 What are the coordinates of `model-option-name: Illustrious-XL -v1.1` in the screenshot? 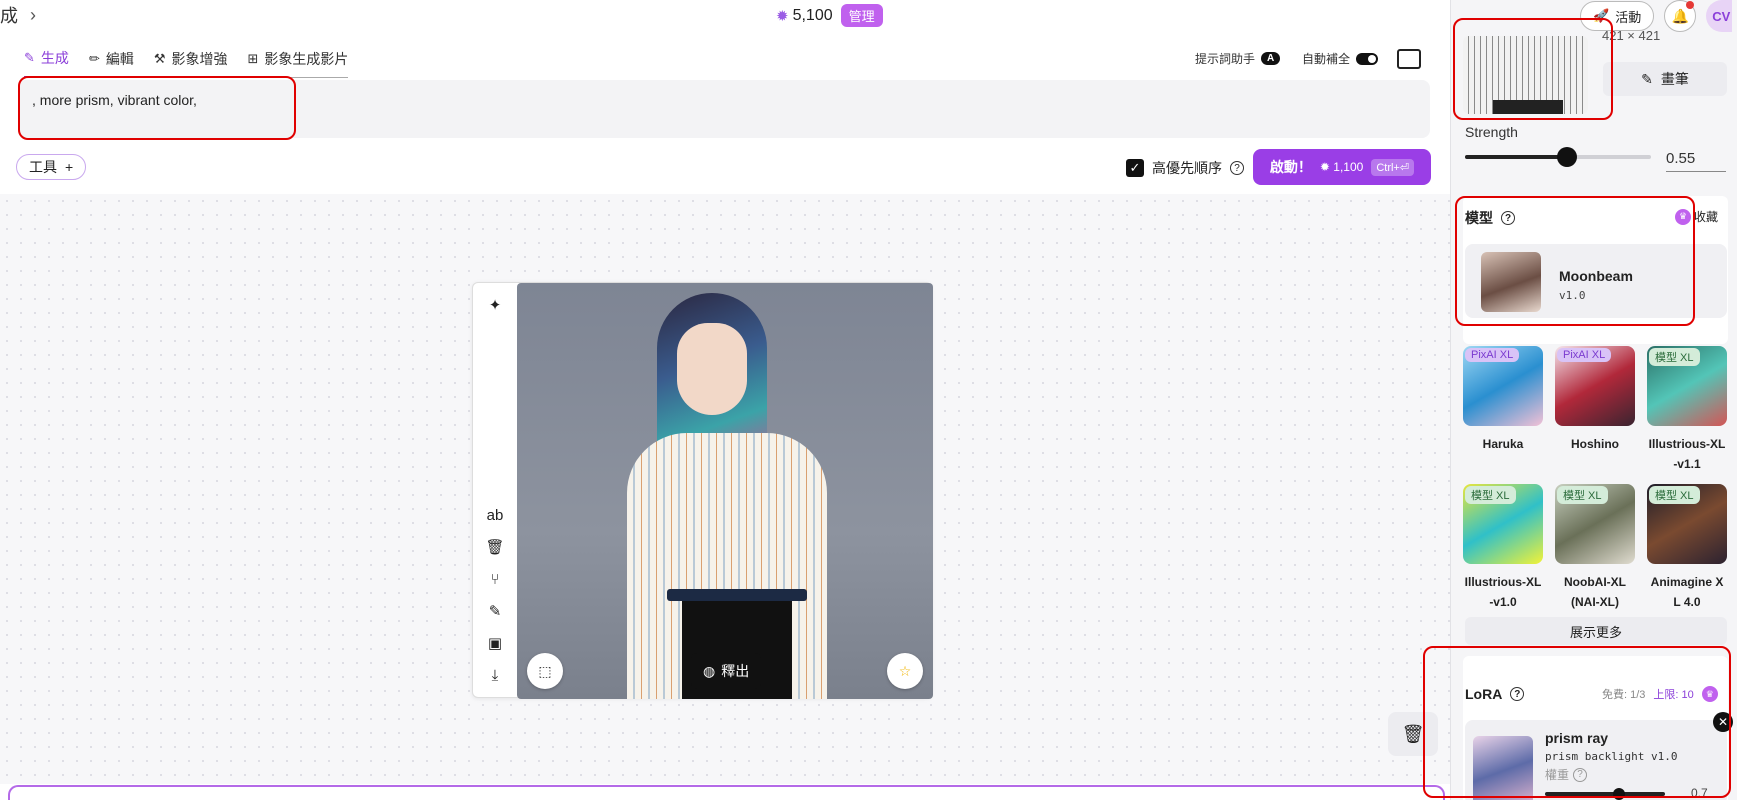 It's located at (1687, 454).